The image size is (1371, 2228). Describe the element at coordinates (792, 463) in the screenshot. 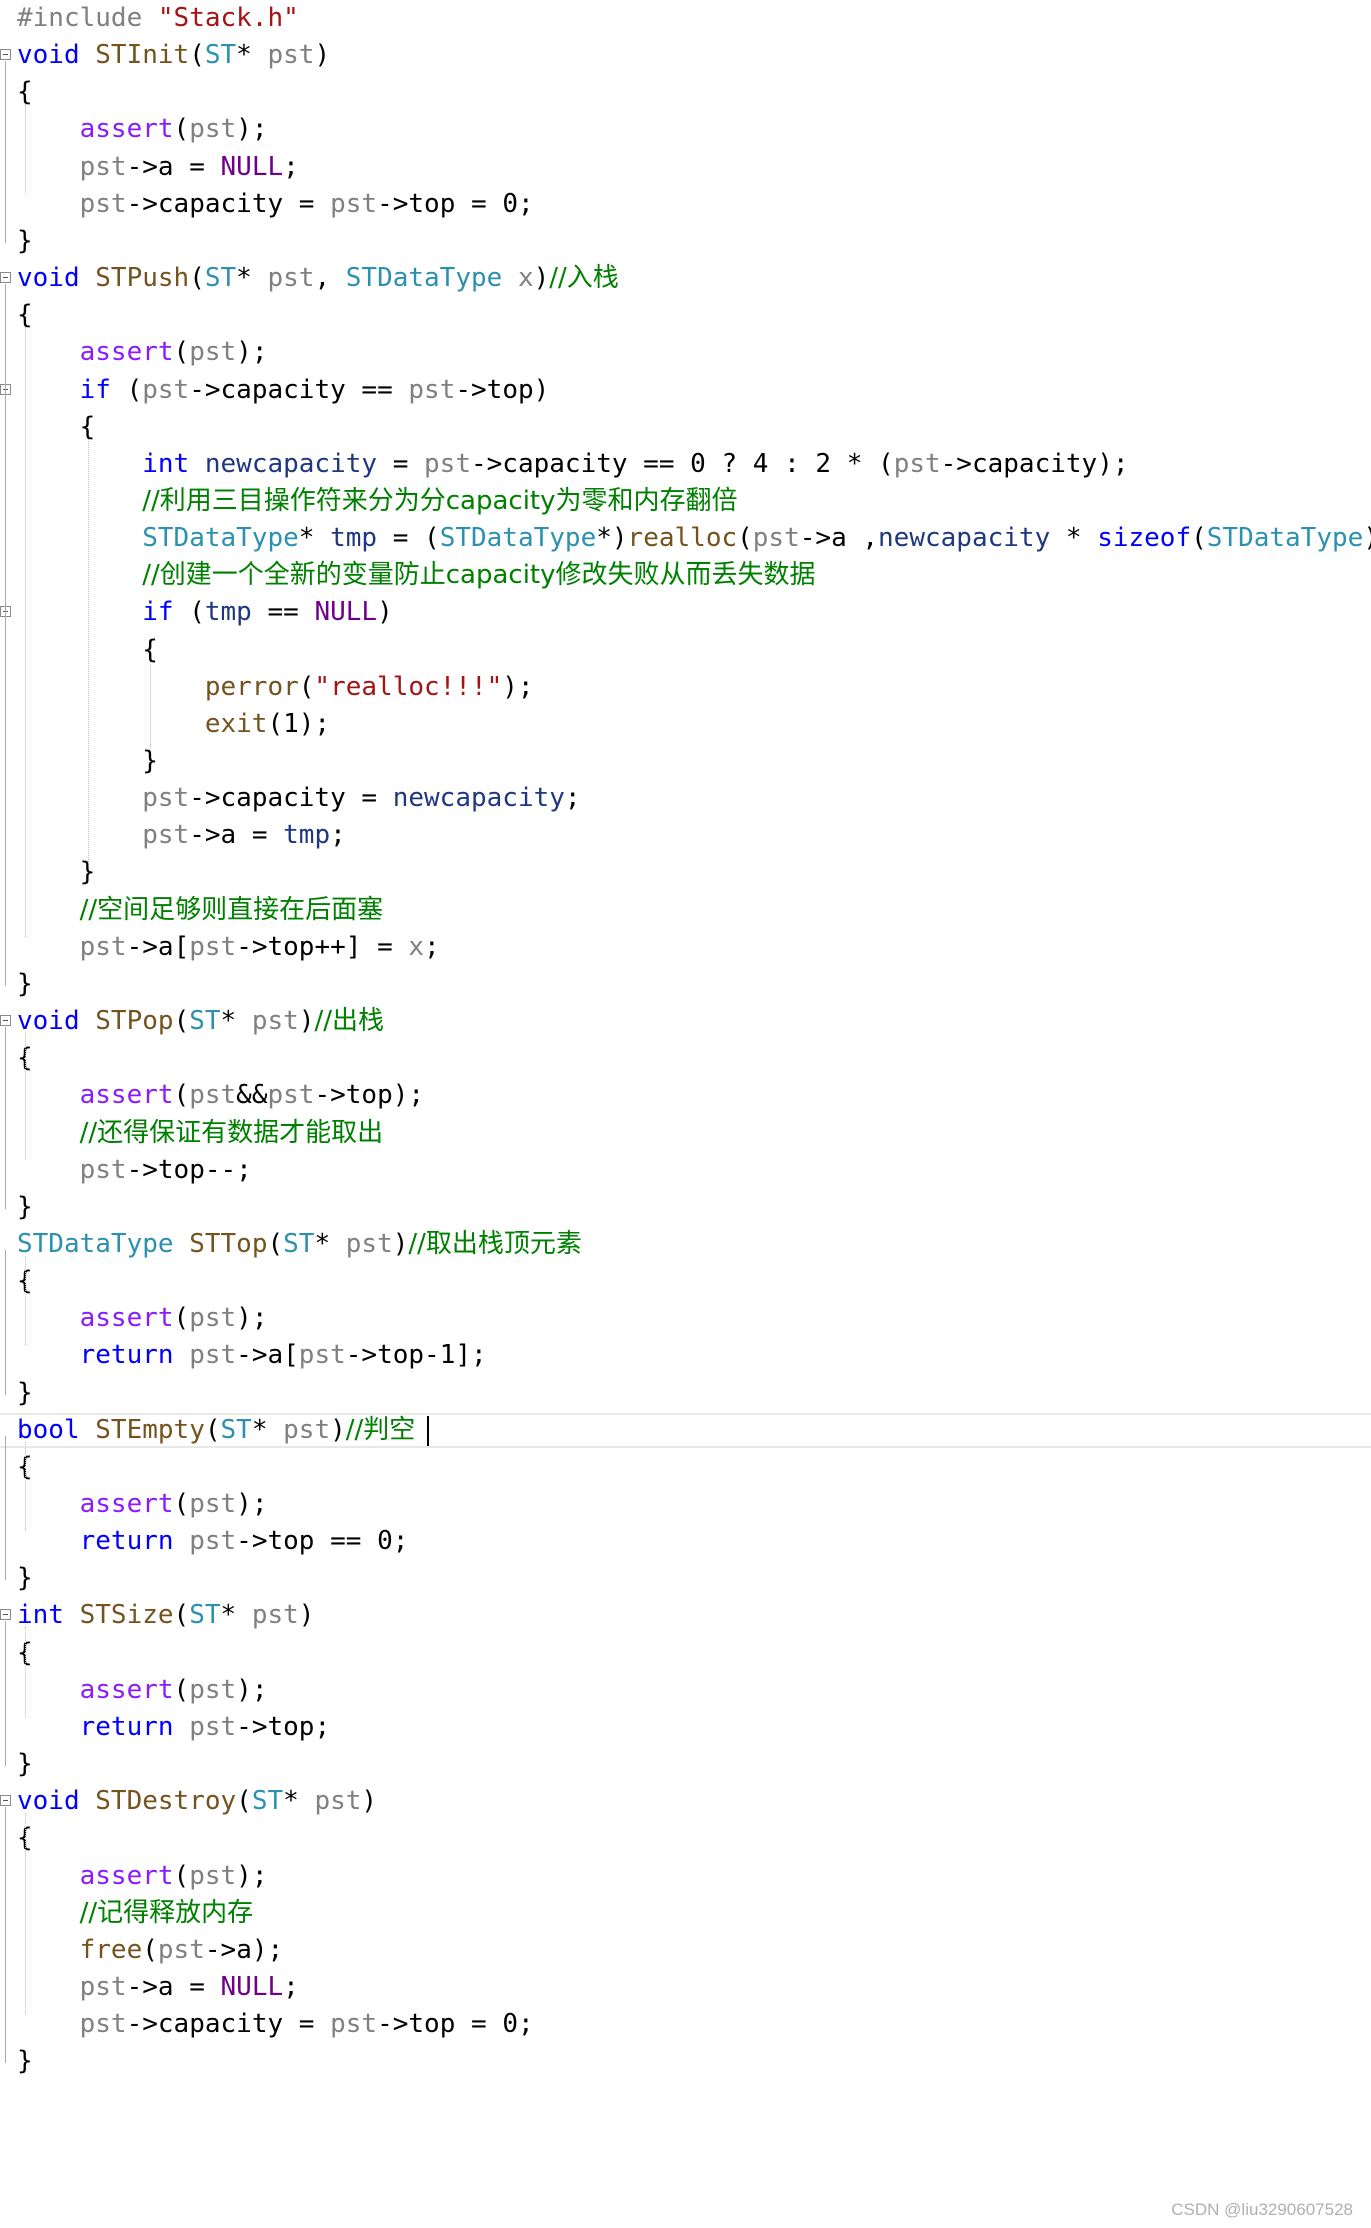

I see `punctuation-token: :` at that location.